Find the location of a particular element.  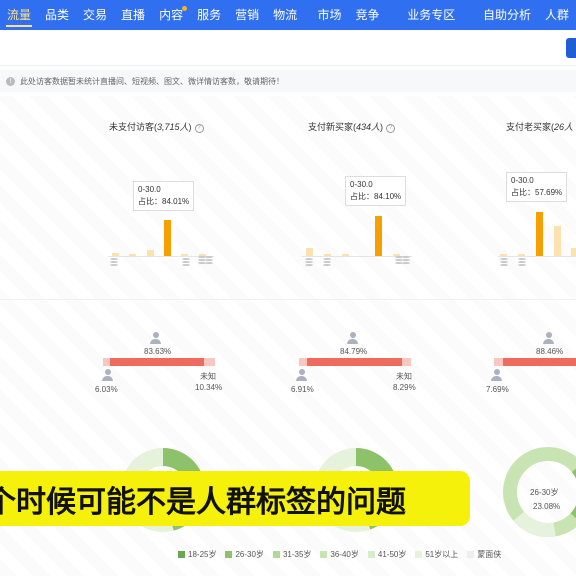

unknown-percent: 8.29% is located at coordinates (404, 387).